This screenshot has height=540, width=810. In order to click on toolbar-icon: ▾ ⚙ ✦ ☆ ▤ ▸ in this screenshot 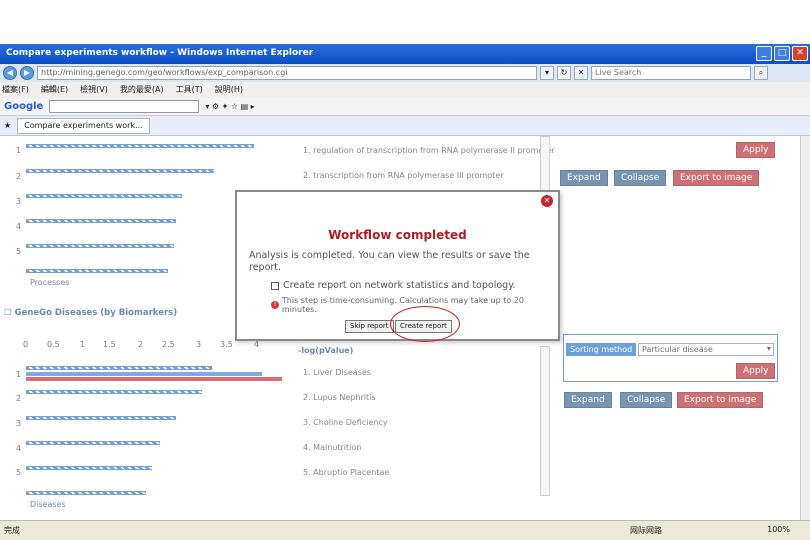, I will do `click(229, 106)`.